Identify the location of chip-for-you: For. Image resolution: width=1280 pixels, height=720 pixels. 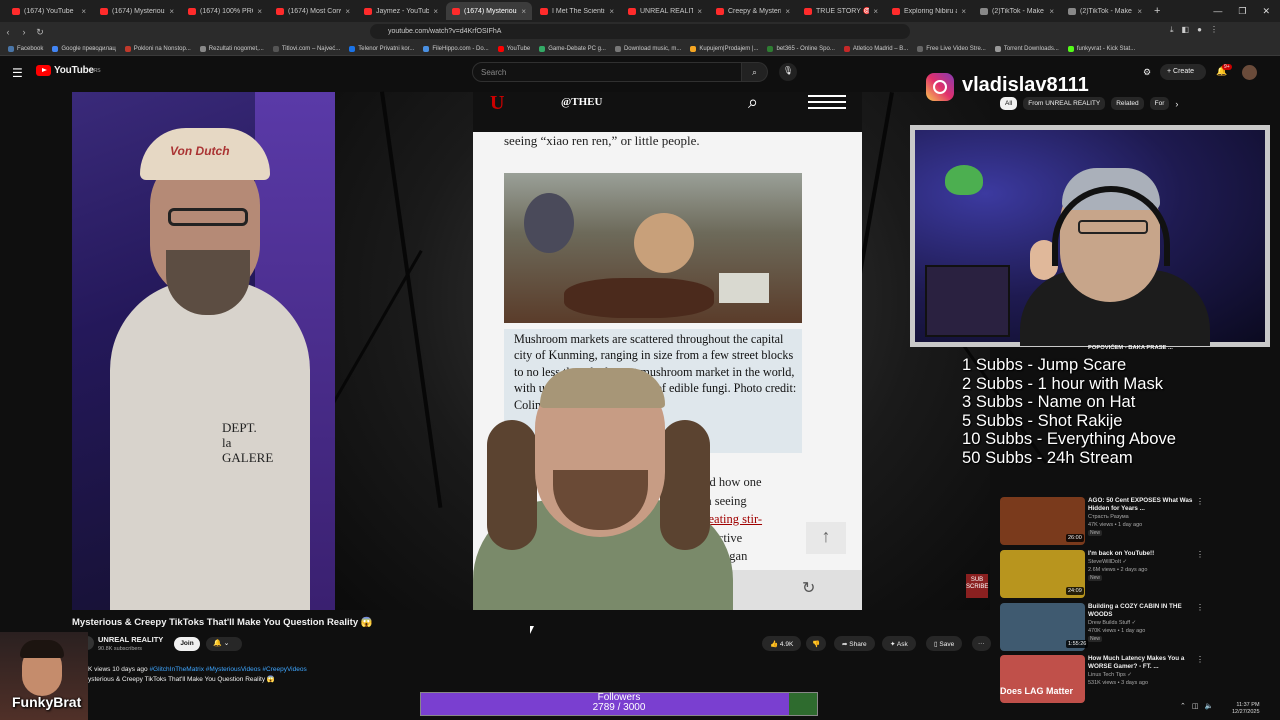
(1159, 103).